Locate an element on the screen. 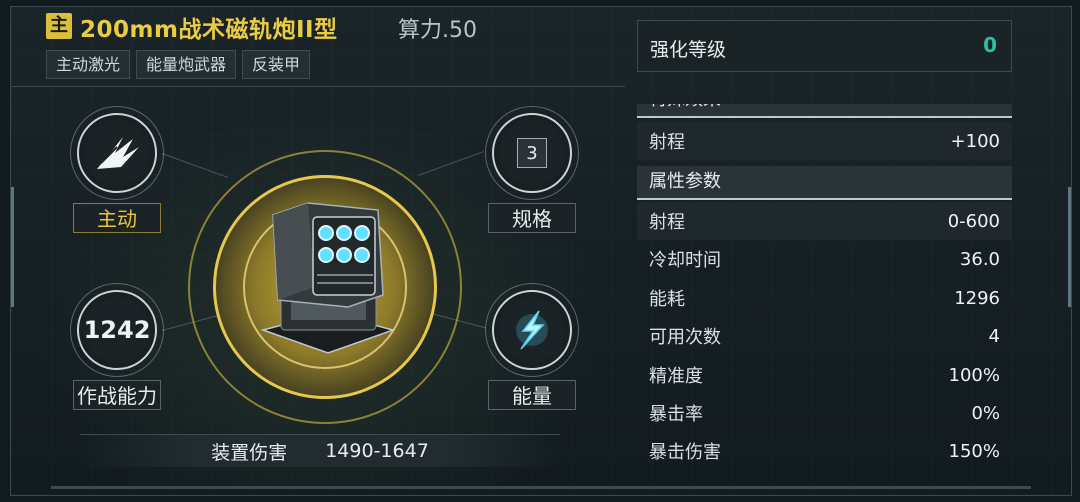  energy-label: 能量 is located at coordinates (532, 395).